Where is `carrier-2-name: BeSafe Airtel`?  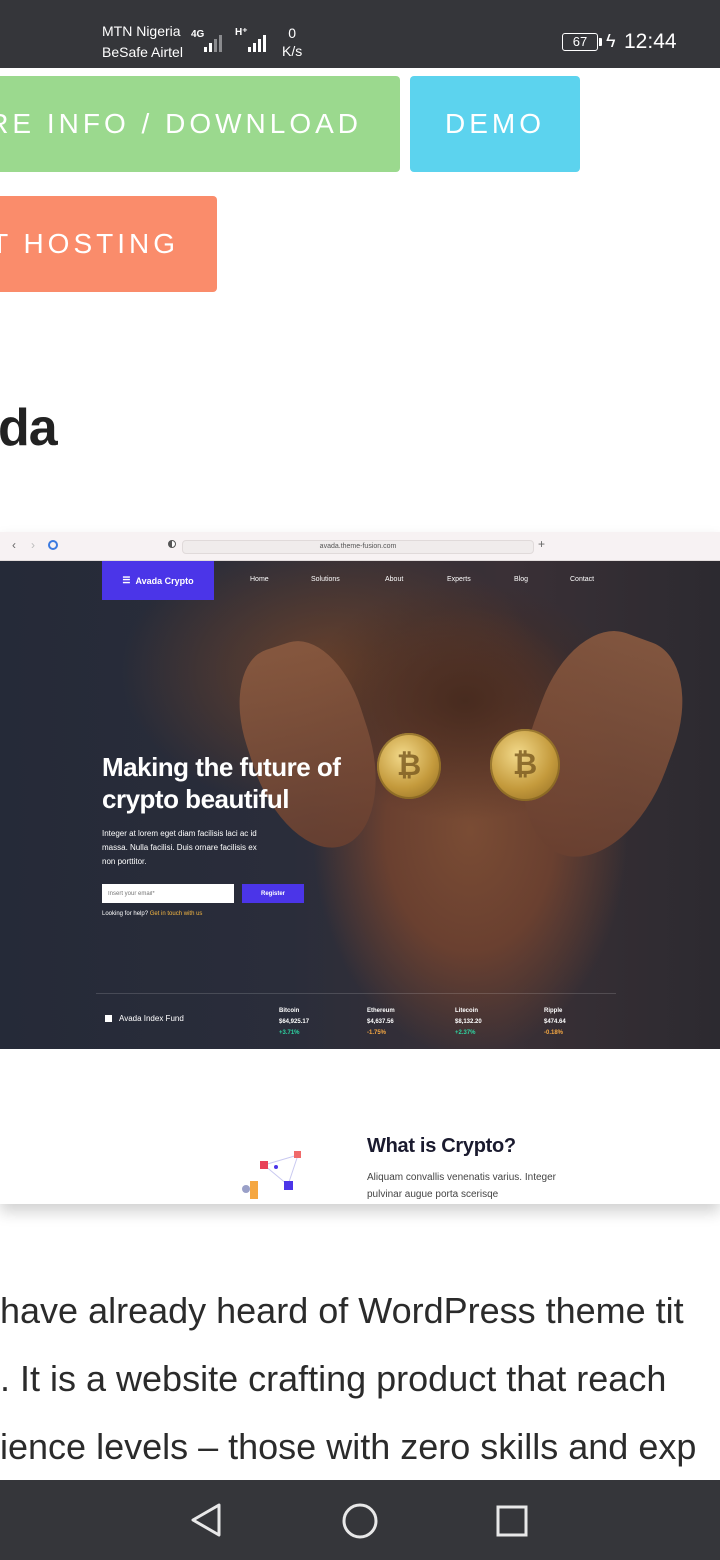
carrier-2-name: BeSafe Airtel is located at coordinates (142, 52).